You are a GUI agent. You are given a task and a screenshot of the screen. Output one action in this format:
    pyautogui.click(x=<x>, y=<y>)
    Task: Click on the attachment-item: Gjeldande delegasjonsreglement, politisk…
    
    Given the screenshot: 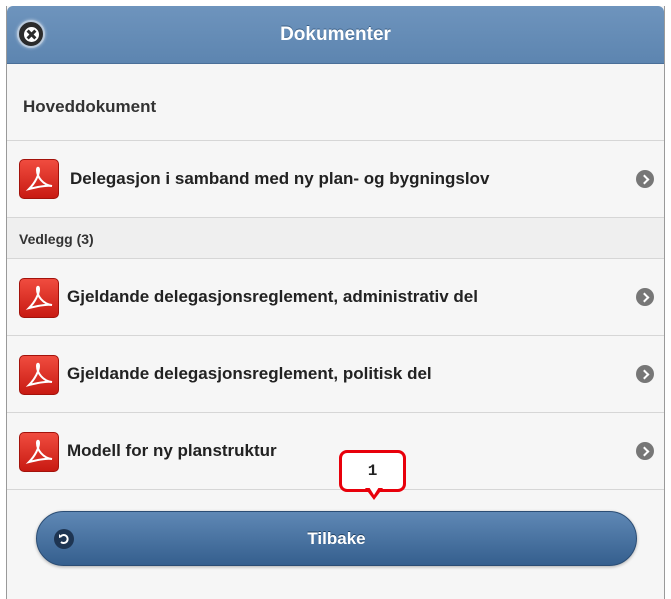 What is the action you would take?
    pyautogui.click(x=335, y=374)
    